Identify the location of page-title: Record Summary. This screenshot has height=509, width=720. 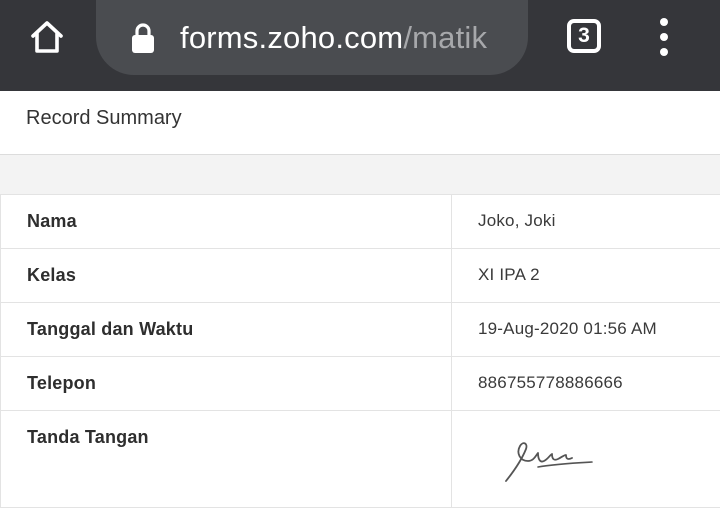
(104, 118).